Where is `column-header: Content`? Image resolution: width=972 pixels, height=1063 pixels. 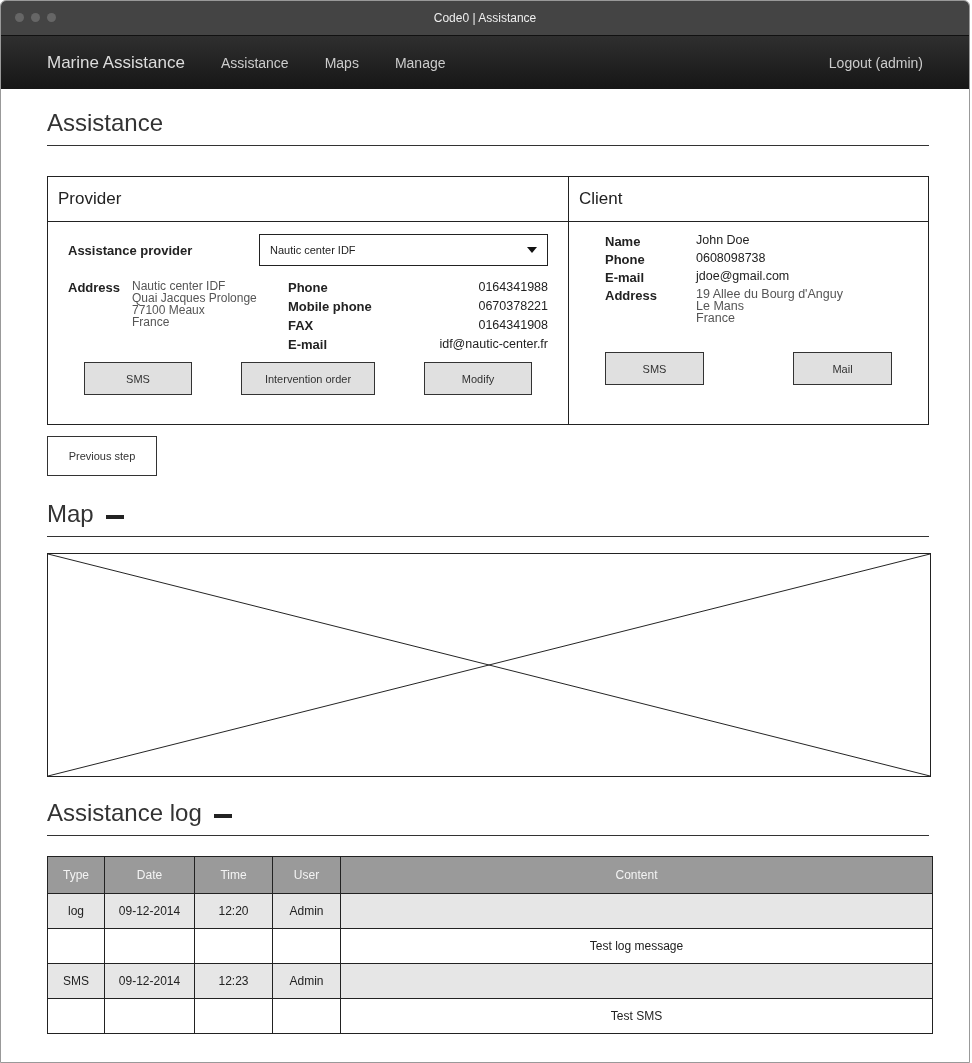
column-header: Content is located at coordinates (636, 875).